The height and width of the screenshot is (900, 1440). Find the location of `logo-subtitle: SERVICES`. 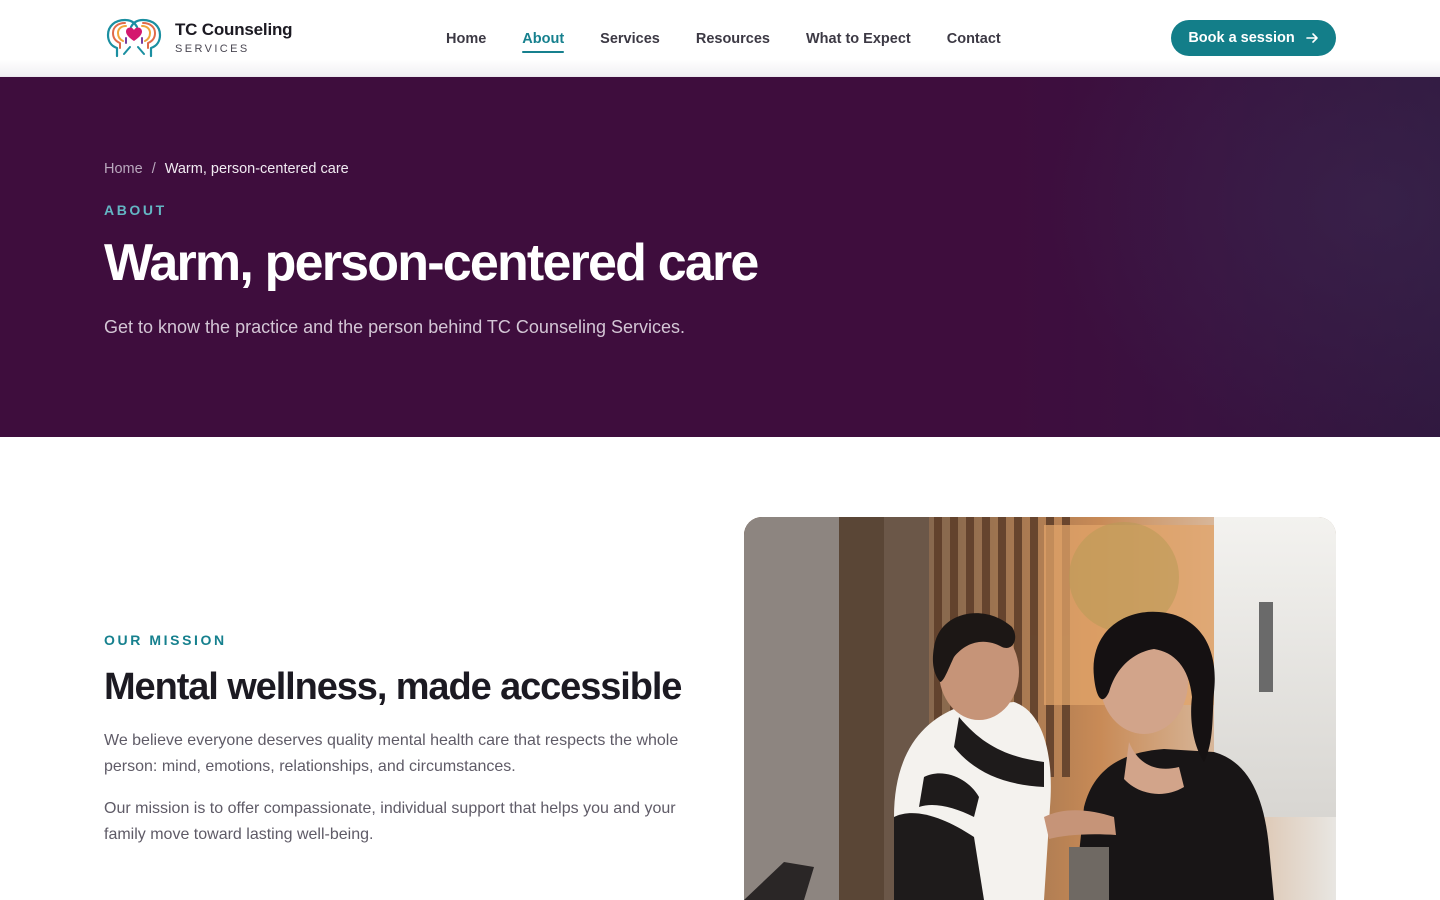

logo-subtitle: SERVICES is located at coordinates (212, 49).